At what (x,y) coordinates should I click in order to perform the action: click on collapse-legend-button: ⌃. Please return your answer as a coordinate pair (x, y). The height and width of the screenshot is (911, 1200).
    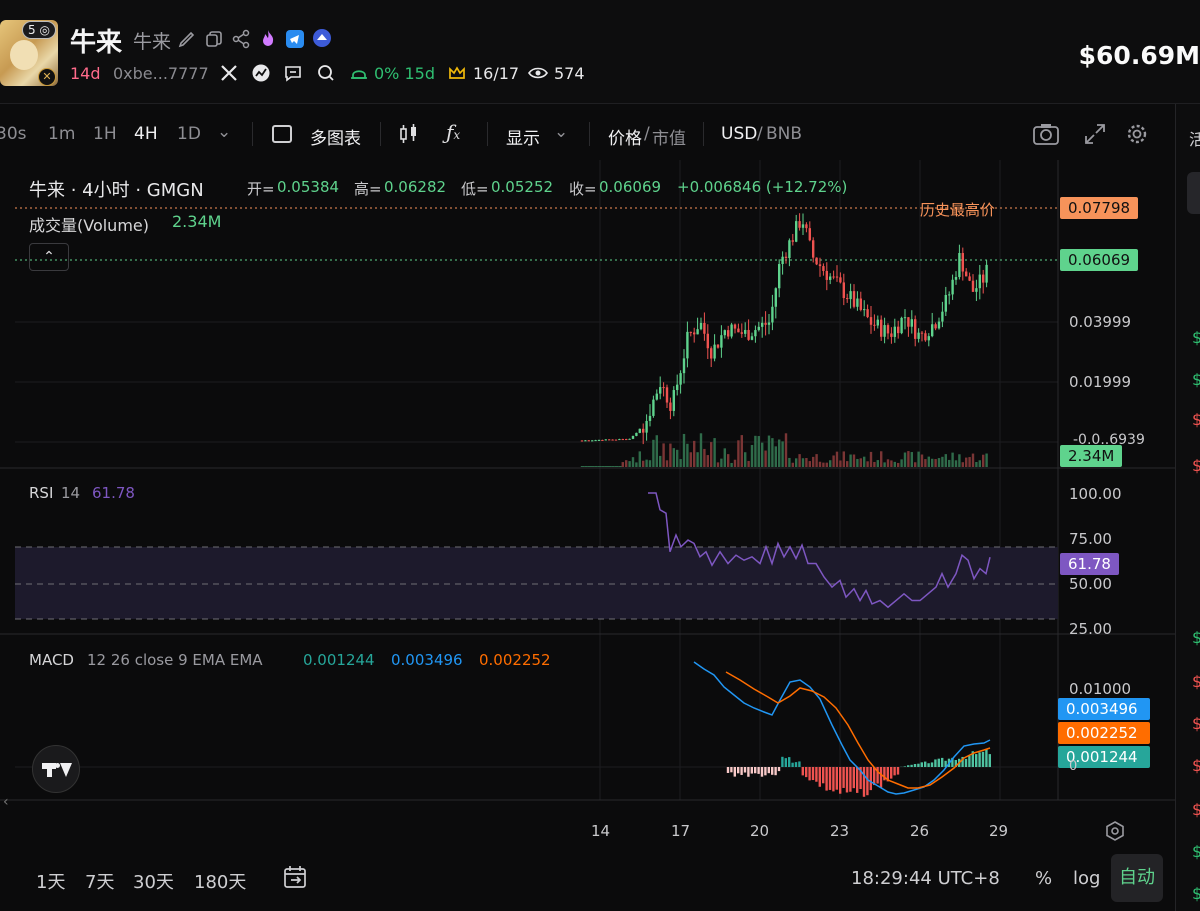
    Looking at the image, I should click on (49, 257).